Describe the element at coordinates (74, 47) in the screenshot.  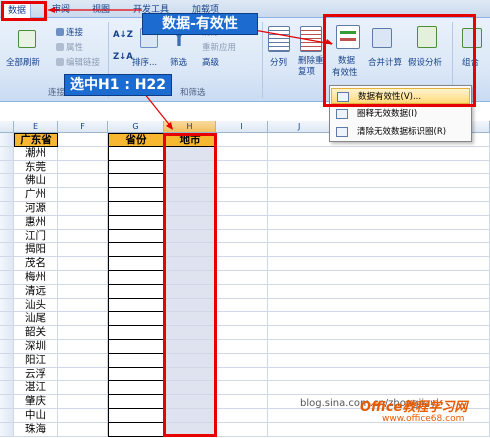
I see `properties-button: 属性` at that location.